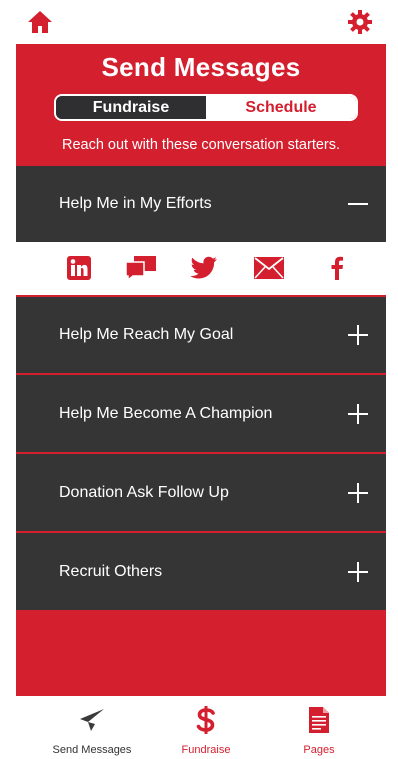 This screenshot has height=759, width=398. I want to click on tab-fundraise-nav: Fundraise, so click(206, 727).